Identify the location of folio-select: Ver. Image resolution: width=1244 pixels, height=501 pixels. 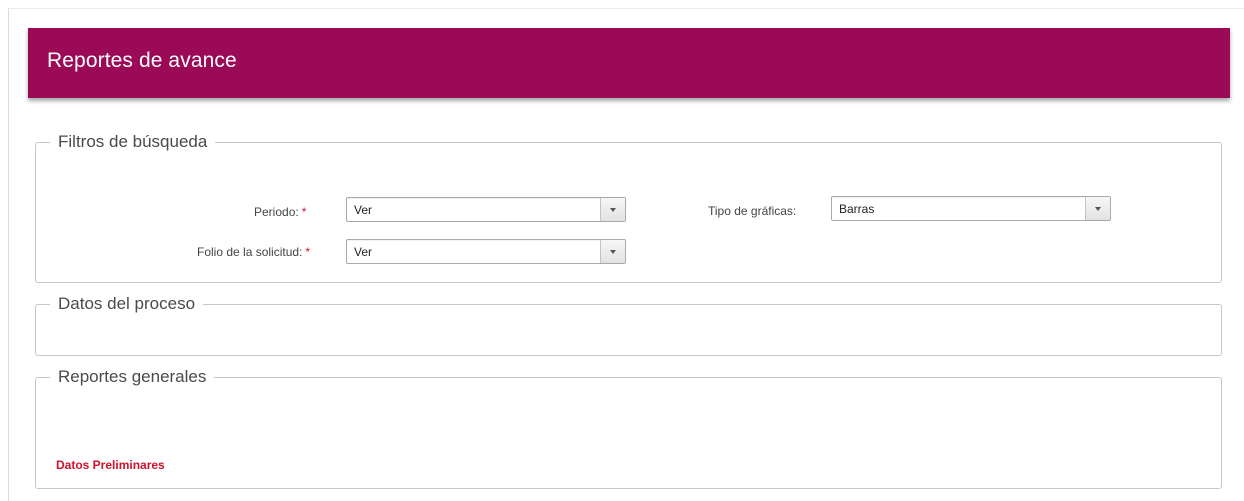
(486, 251).